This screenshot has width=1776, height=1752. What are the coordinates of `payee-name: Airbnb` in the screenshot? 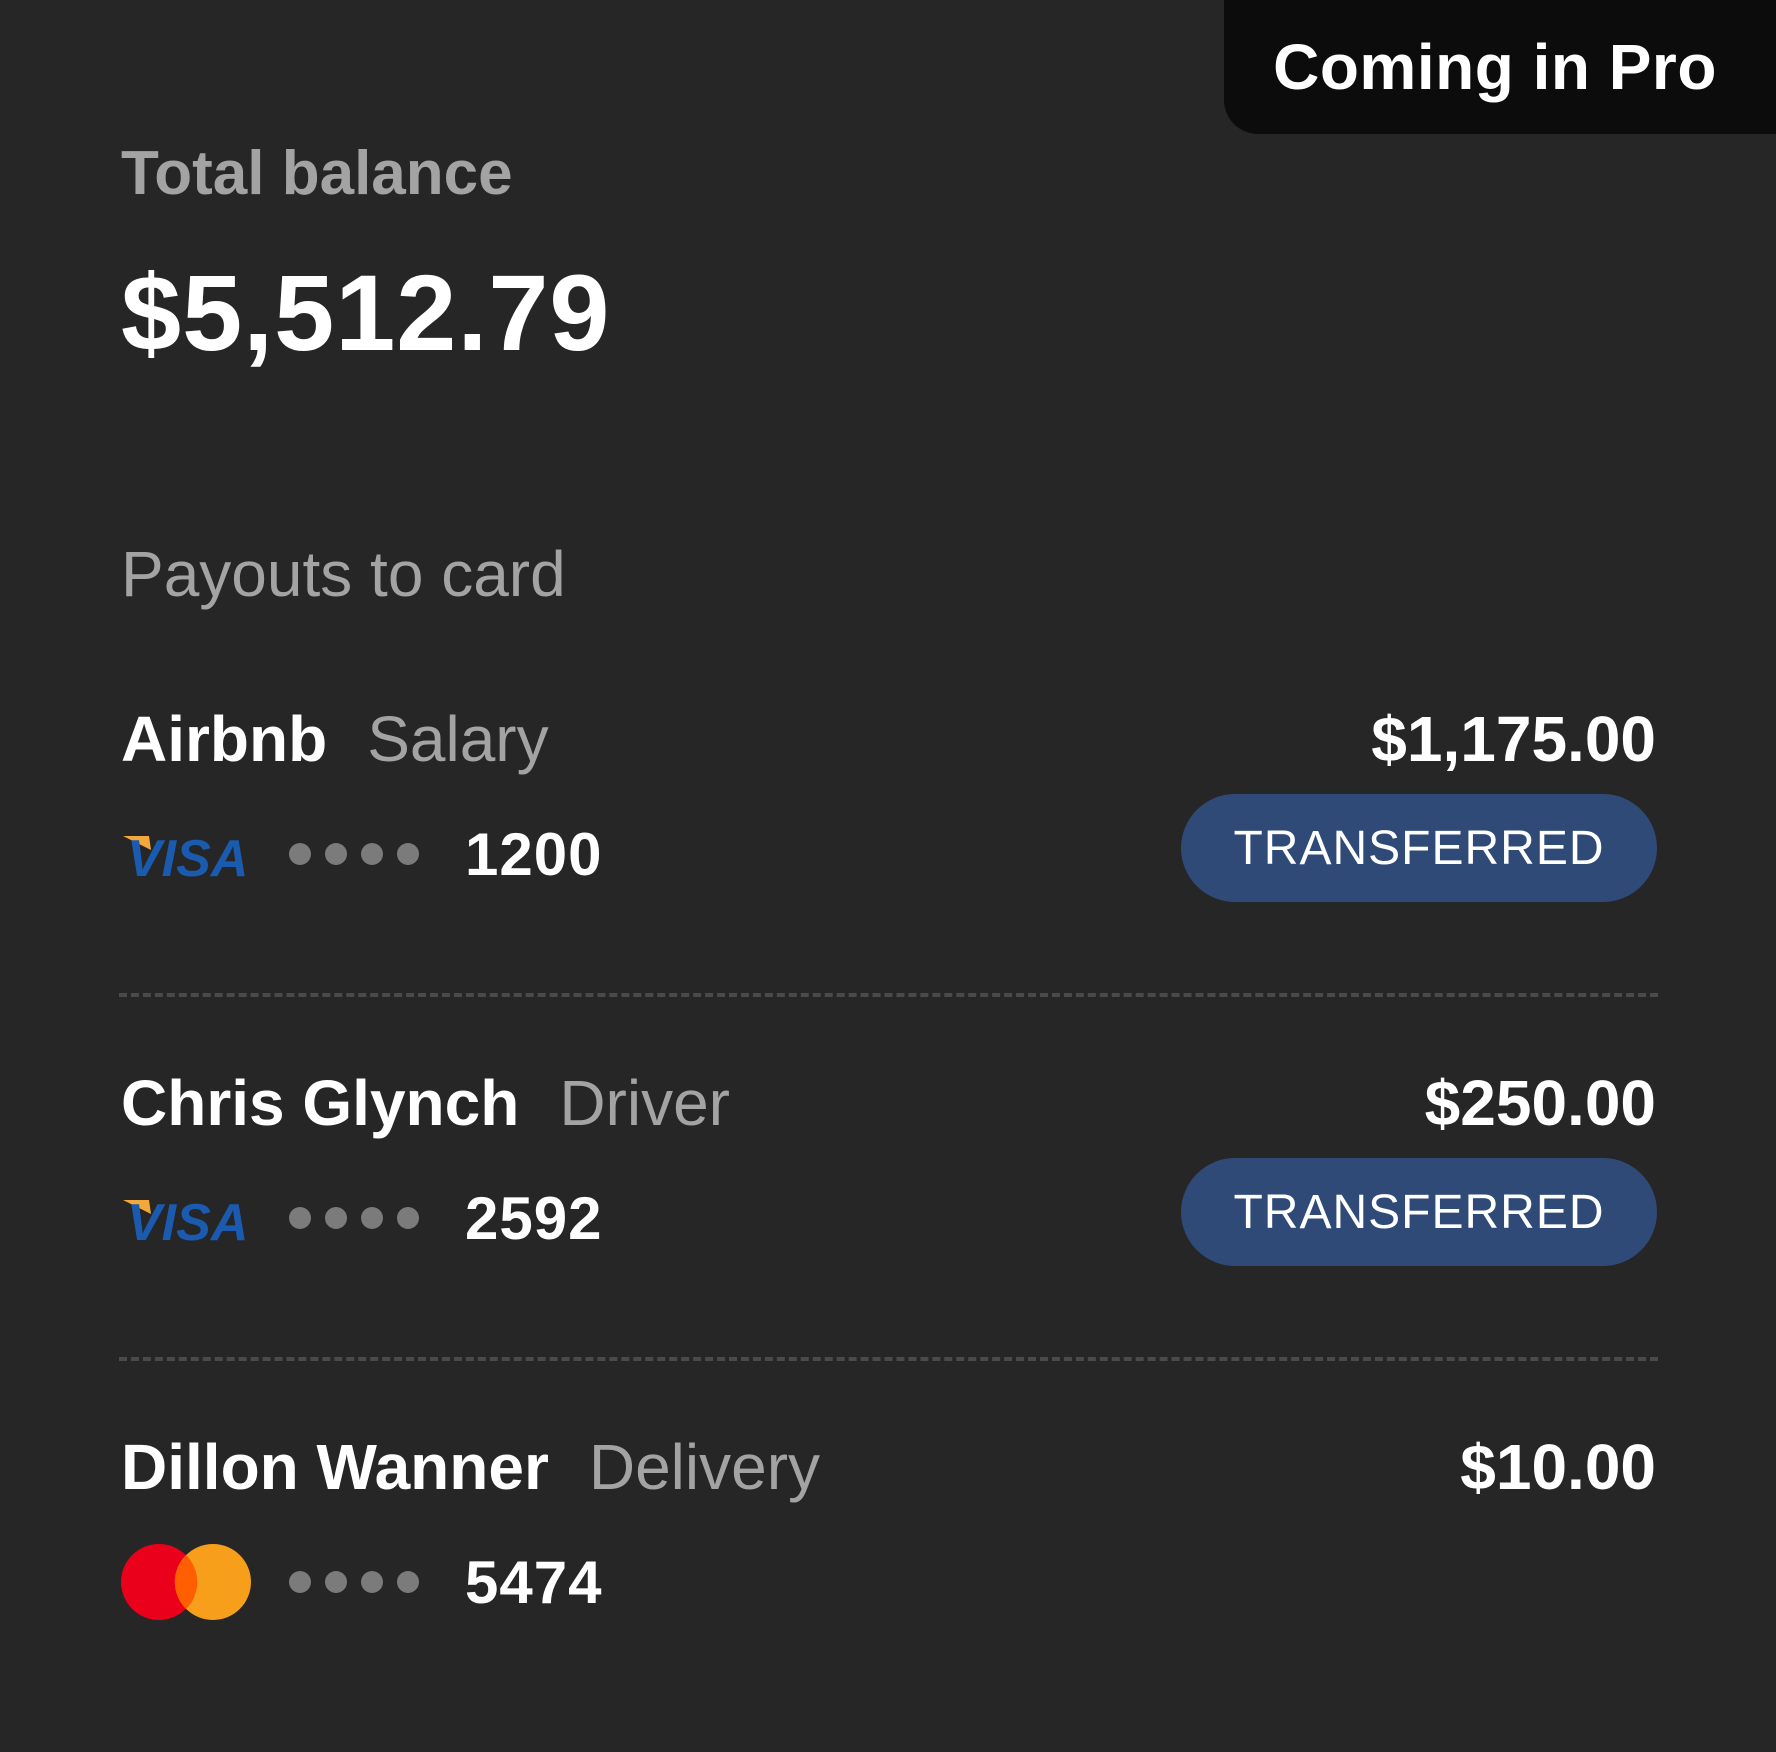 It's located at (224, 739).